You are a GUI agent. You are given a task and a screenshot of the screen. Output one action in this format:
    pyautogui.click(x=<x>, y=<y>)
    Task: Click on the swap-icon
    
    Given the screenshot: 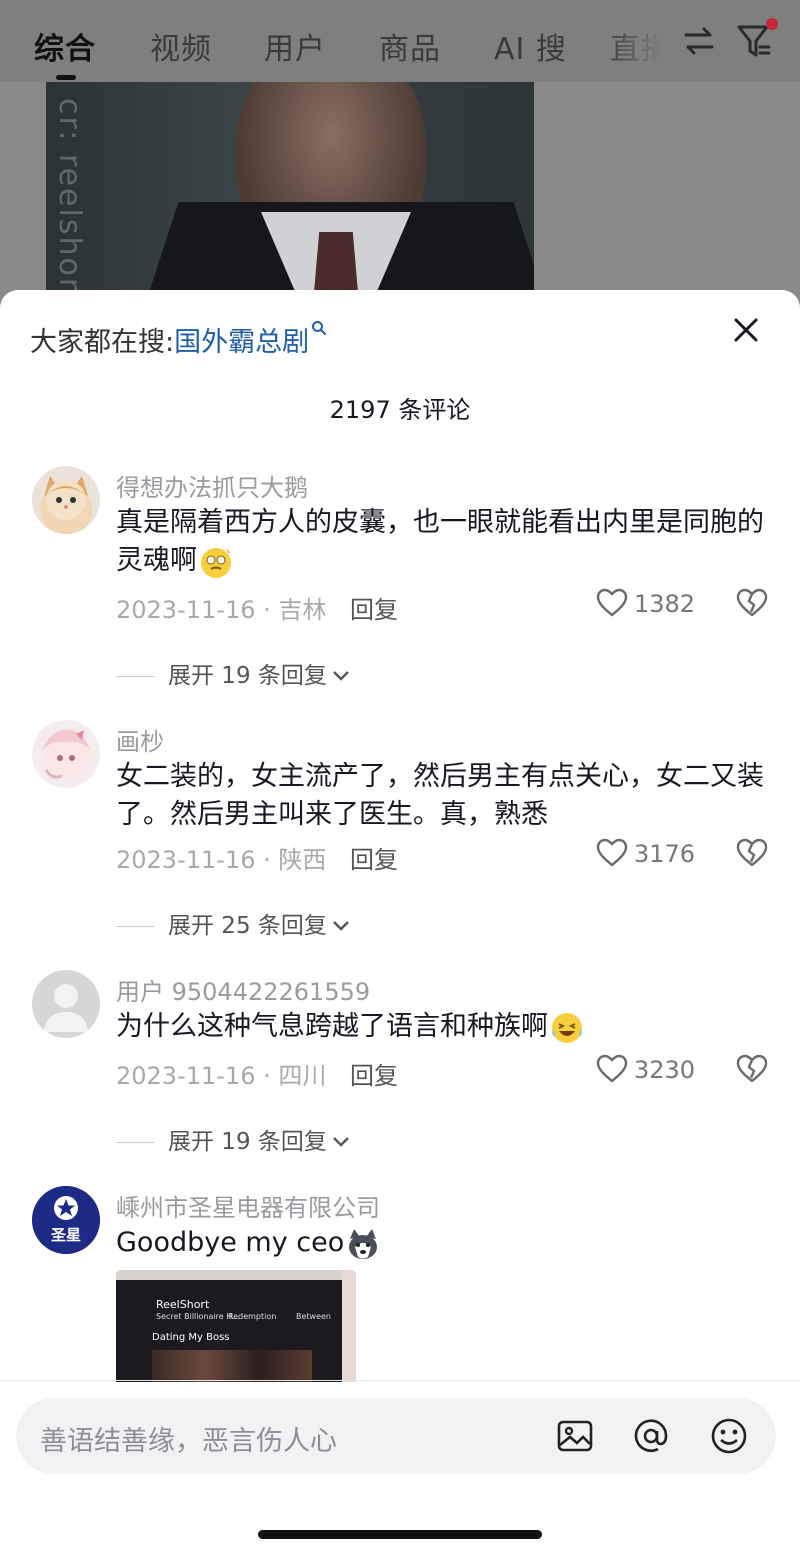 What is the action you would take?
    pyautogui.click(x=699, y=41)
    